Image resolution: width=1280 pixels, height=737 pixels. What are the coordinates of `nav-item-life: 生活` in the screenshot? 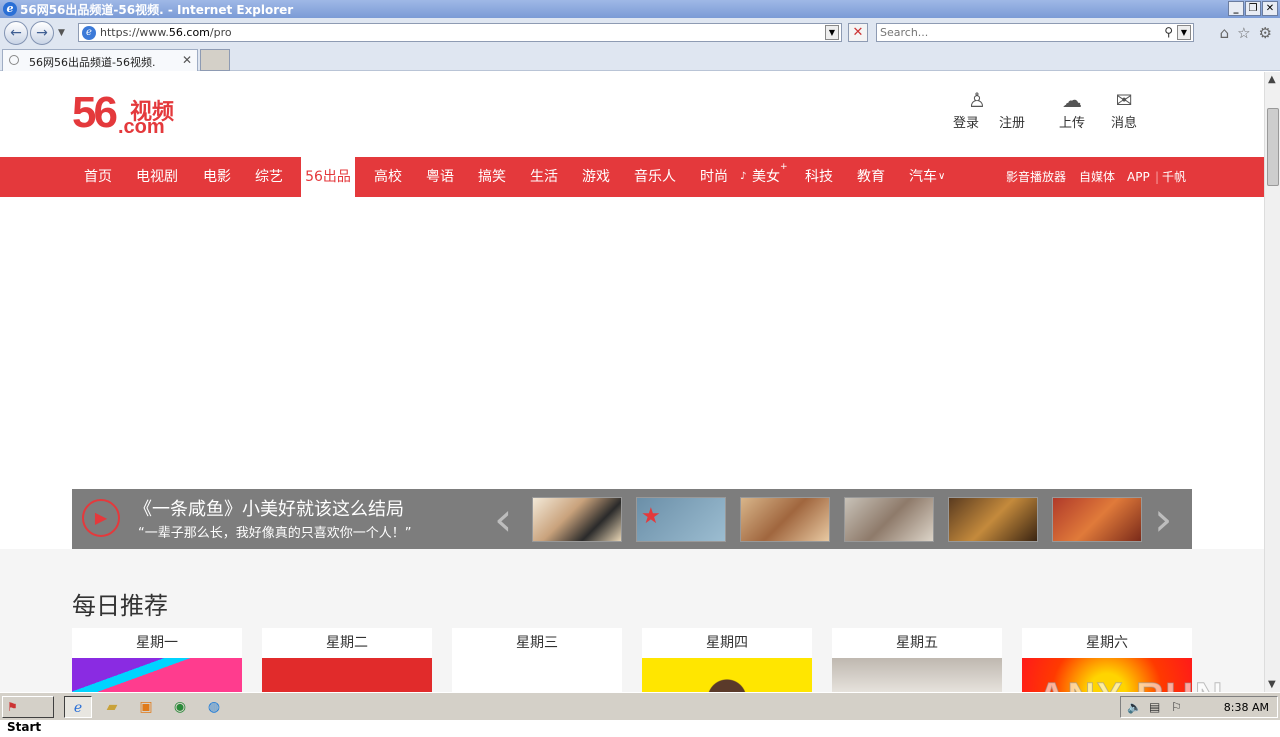 It's located at (544, 177).